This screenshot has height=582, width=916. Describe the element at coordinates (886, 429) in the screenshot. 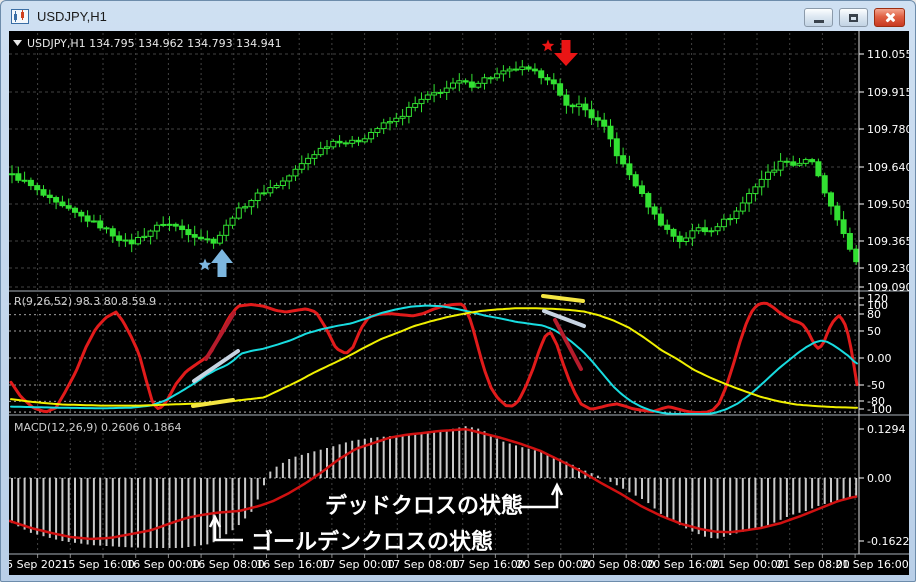

I see `axis-label: 0.1294` at that location.